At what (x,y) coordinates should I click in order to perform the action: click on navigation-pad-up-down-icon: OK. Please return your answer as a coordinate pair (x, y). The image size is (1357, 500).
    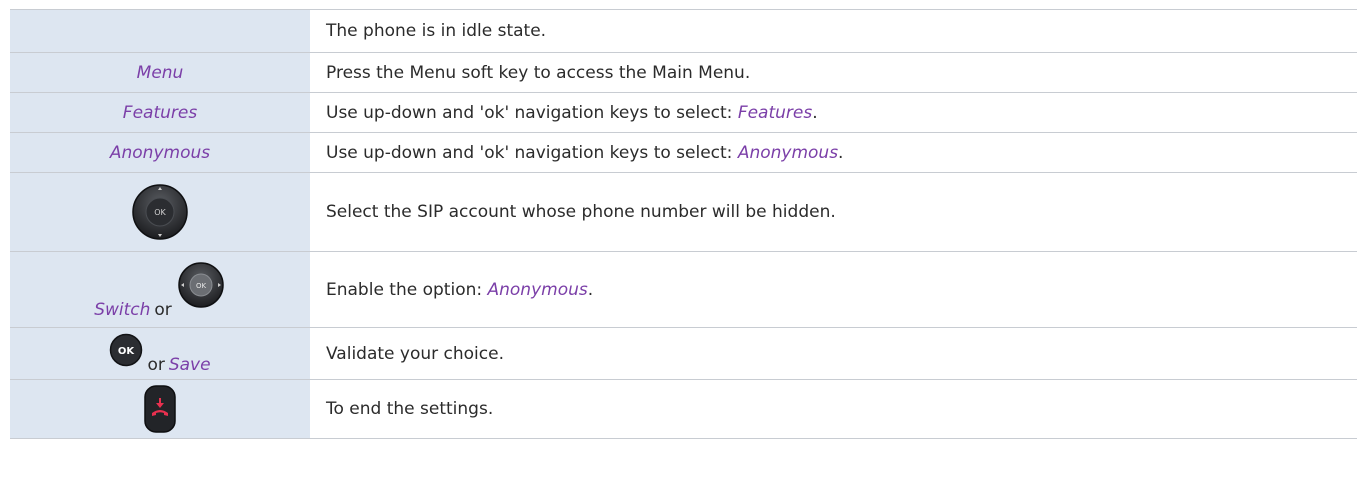
    Looking at the image, I should click on (160, 212).